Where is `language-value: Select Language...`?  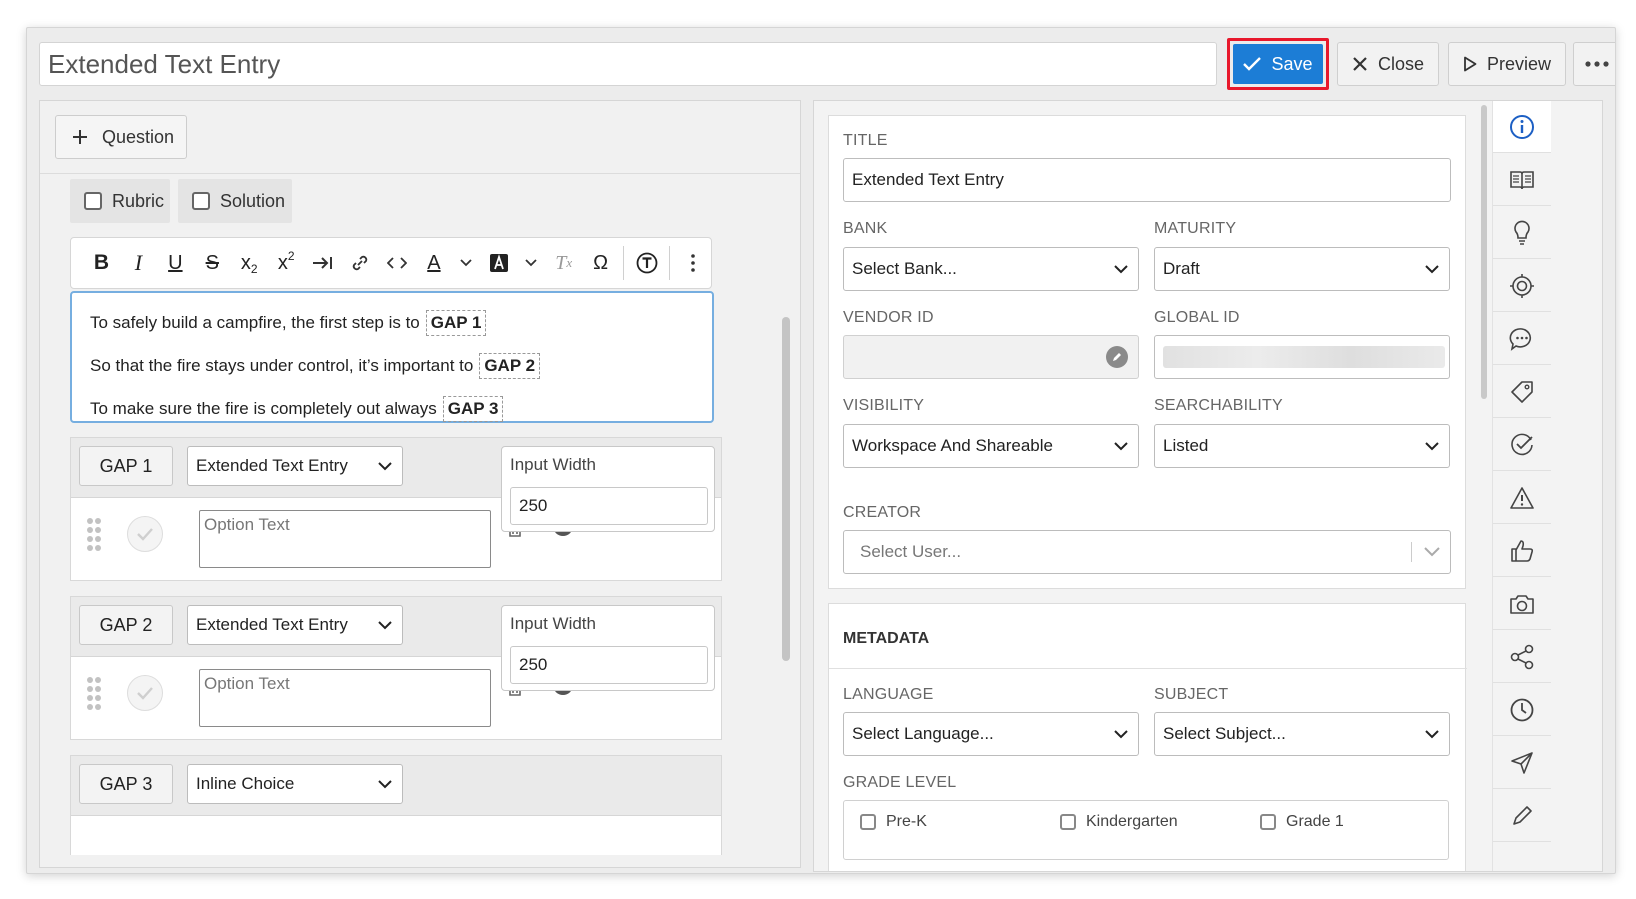 language-value: Select Language... is located at coordinates (923, 733).